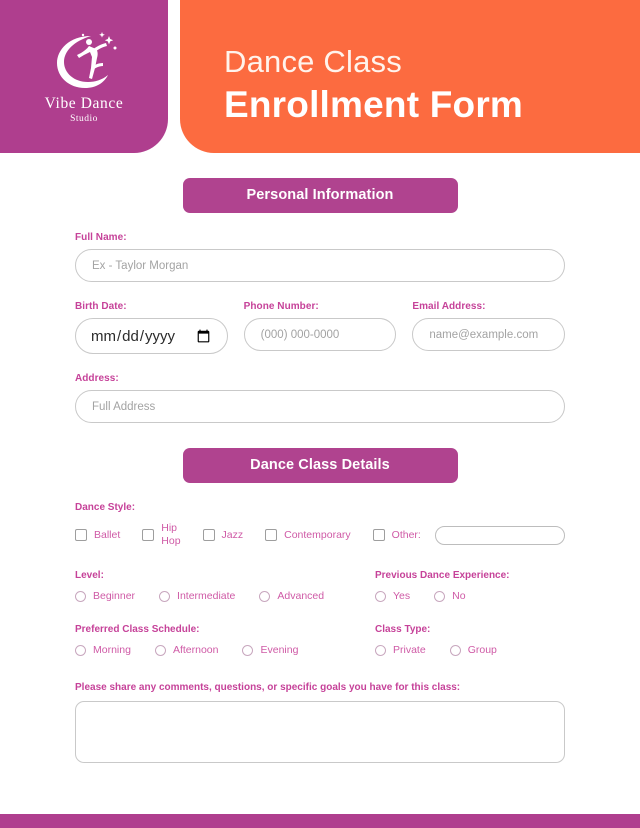 This screenshot has height=828, width=640. Describe the element at coordinates (320, 334) in the screenshot. I see `phone-number-input` at that location.